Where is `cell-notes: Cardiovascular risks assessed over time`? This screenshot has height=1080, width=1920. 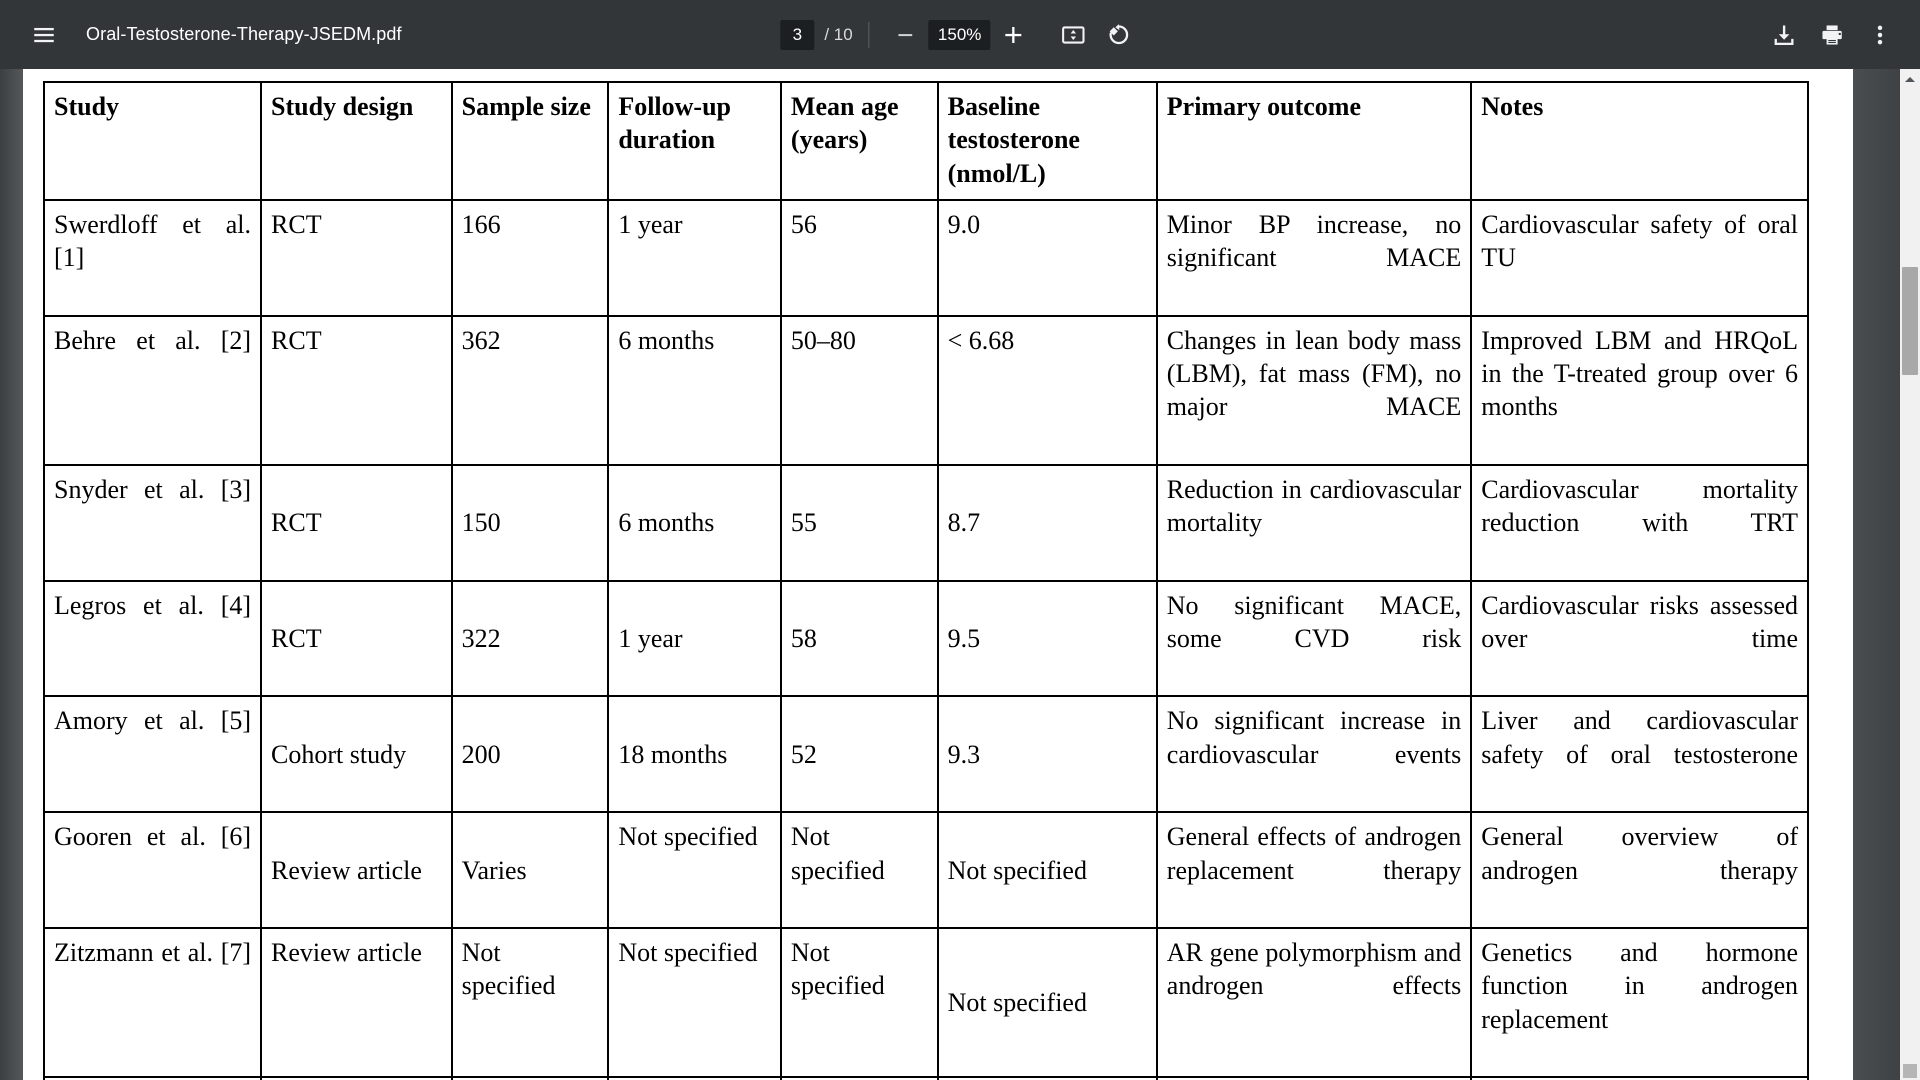
cell-notes: Cardiovascular risks assessed over time is located at coordinates (1639, 638).